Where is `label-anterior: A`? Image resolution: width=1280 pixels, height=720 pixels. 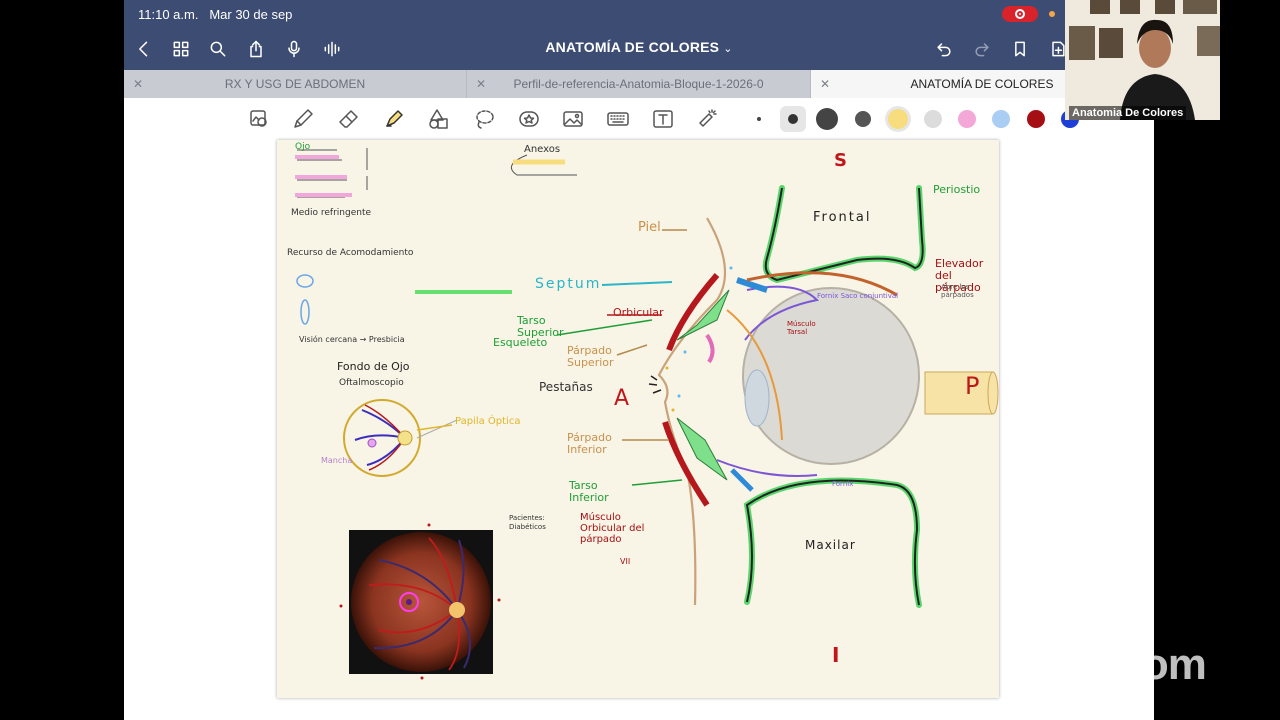 label-anterior: A is located at coordinates (622, 398).